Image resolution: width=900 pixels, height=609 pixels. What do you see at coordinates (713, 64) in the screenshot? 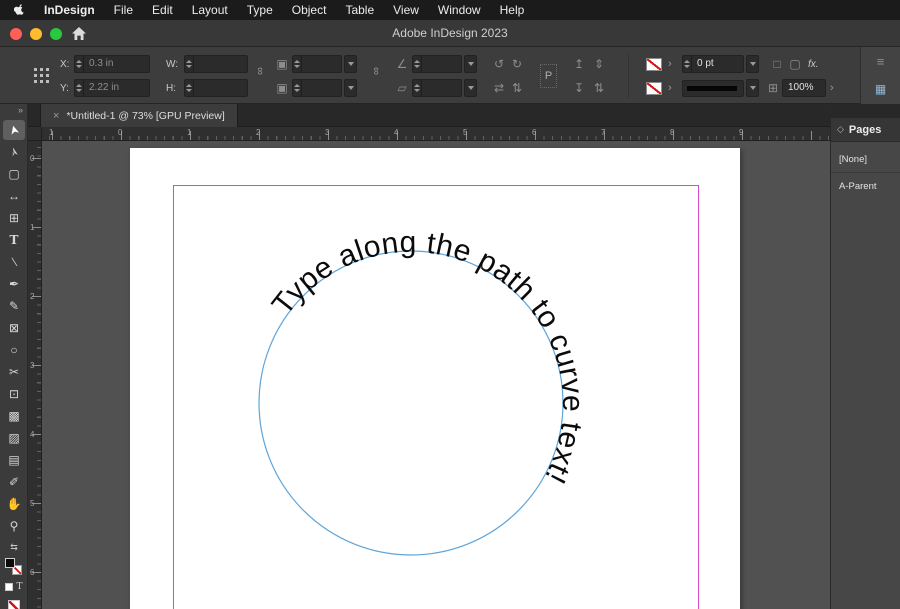
I see `stroke-weight-field: 0 pt` at bounding box center [713, 64].